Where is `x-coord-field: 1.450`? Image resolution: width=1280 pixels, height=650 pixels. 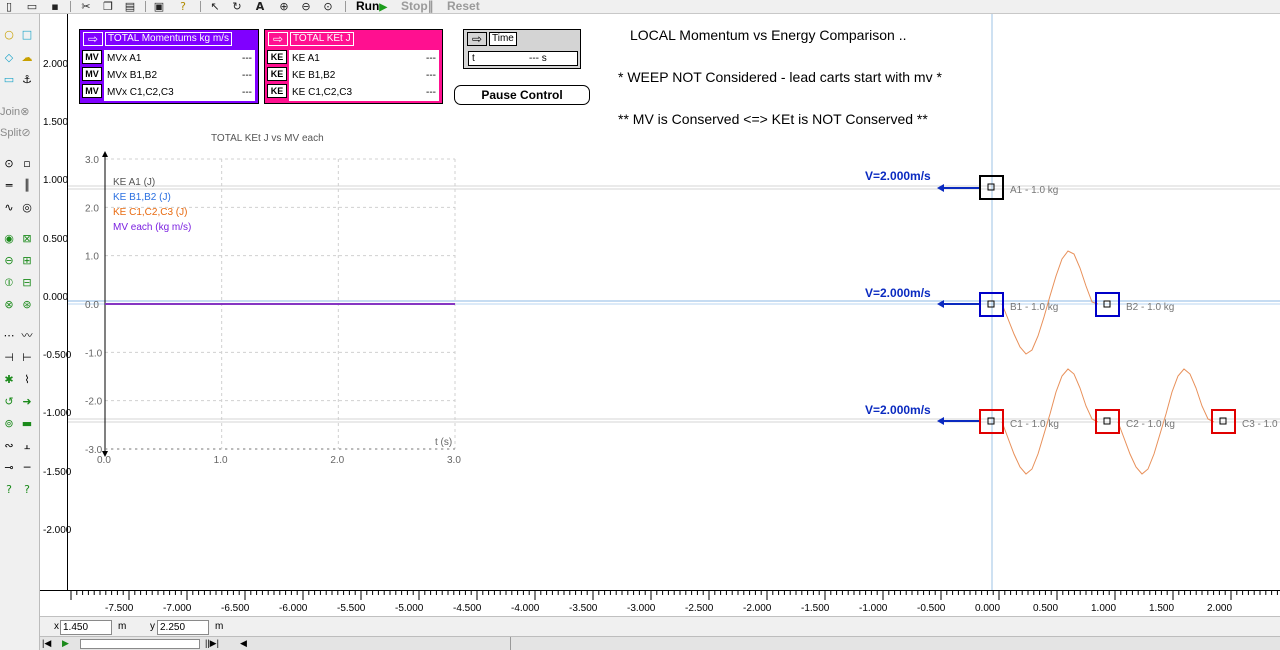
x-coord-field: 1.450 is located at coordinates (86, 627).